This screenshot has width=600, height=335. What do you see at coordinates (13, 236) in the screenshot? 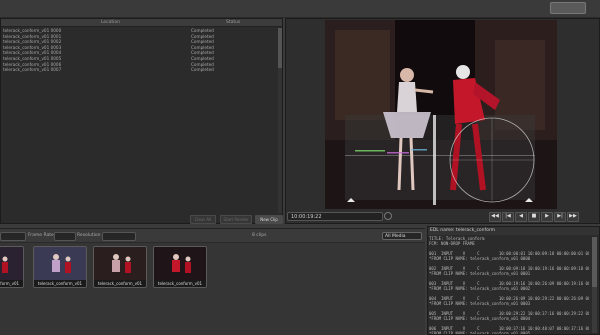
I see `search-field` at bounding box center [13, 236].